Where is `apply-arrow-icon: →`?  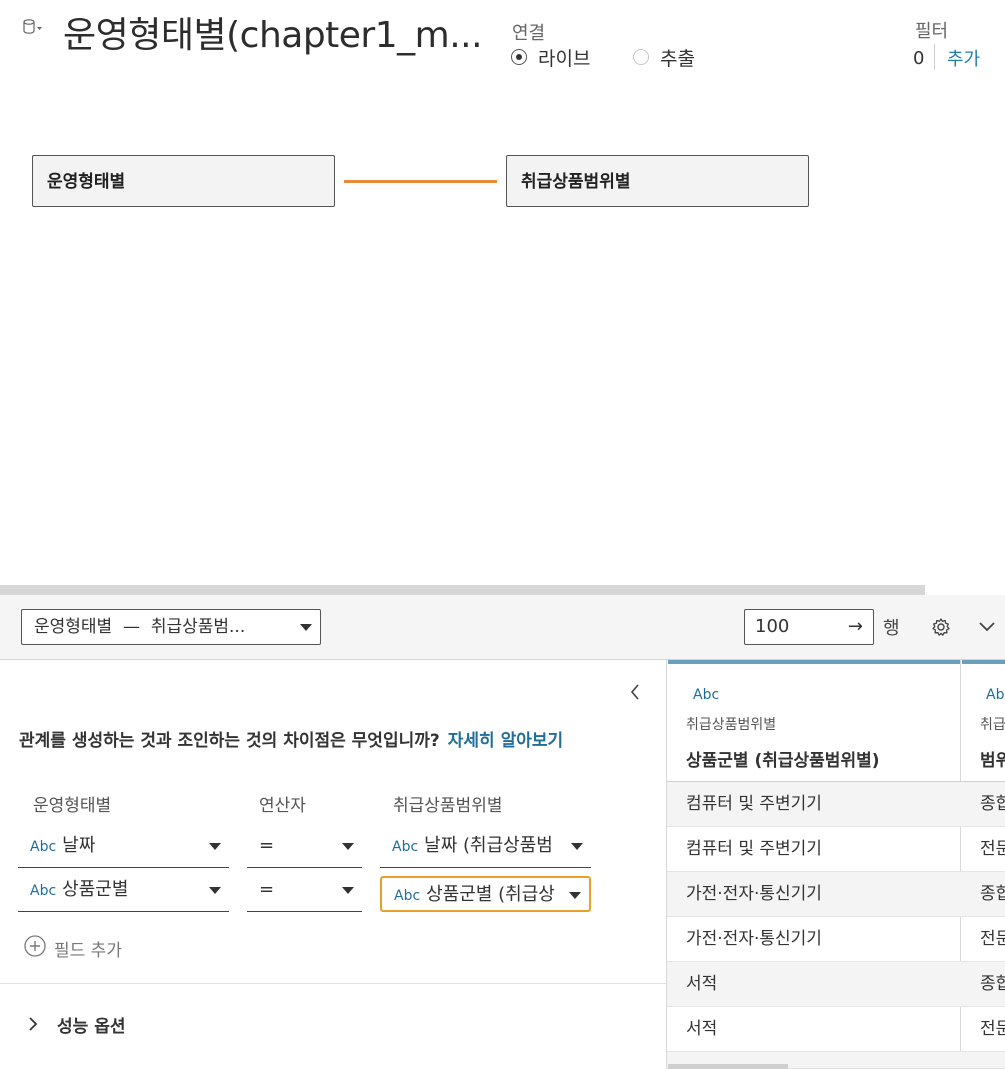 apply-arrow-icon: → is located at coordinates (855, 627).